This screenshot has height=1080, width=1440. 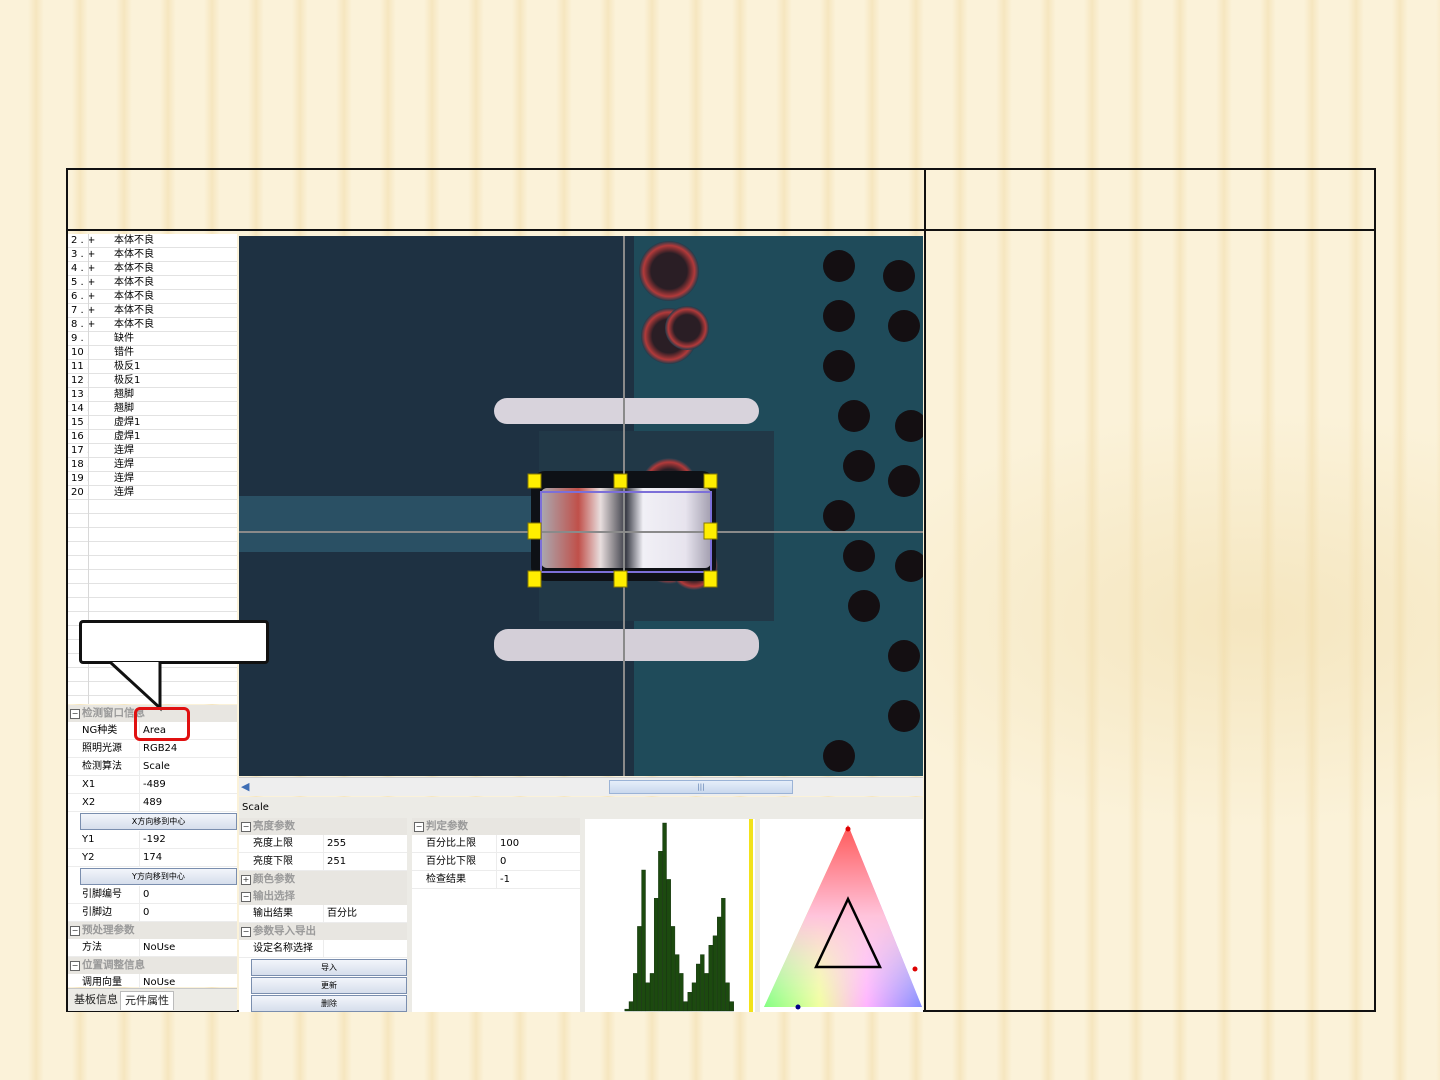 I want to click on callout-pointer, so click(x=135, y=686).